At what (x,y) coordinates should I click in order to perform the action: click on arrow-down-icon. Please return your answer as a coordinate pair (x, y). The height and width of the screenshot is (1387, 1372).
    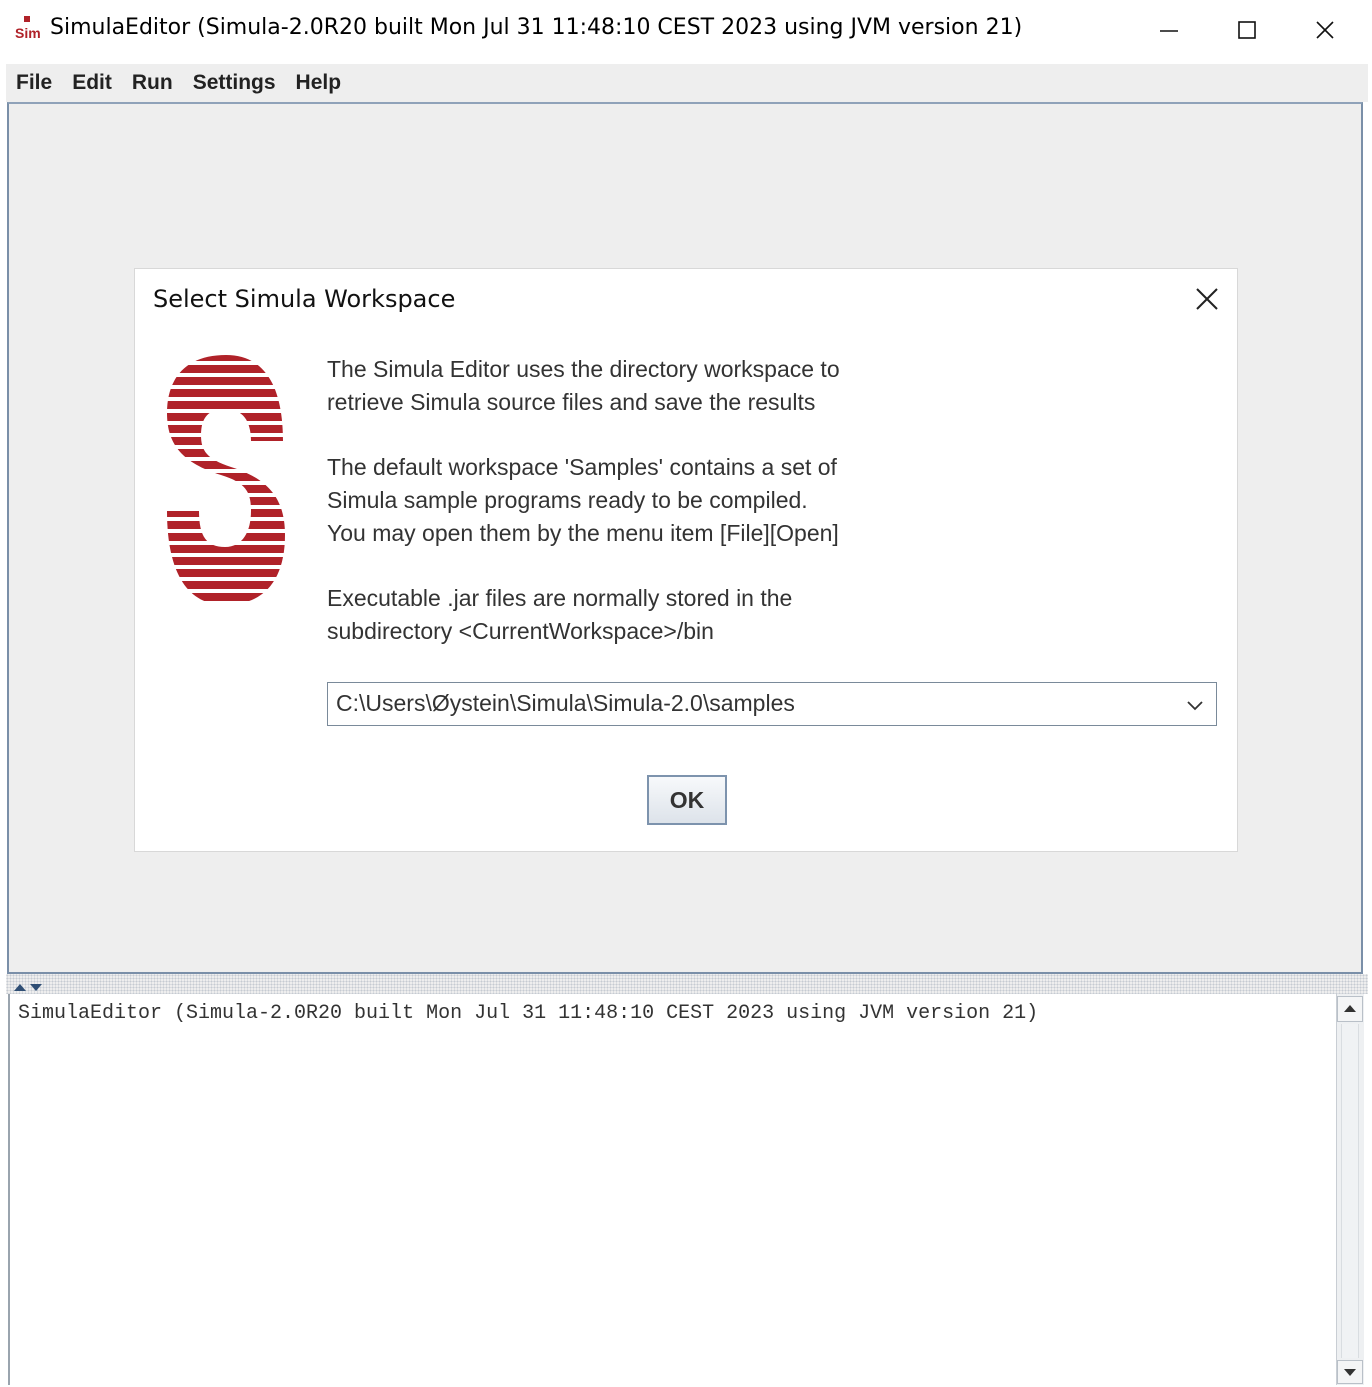
    Looking at the image, I should click on (1350, 1372).